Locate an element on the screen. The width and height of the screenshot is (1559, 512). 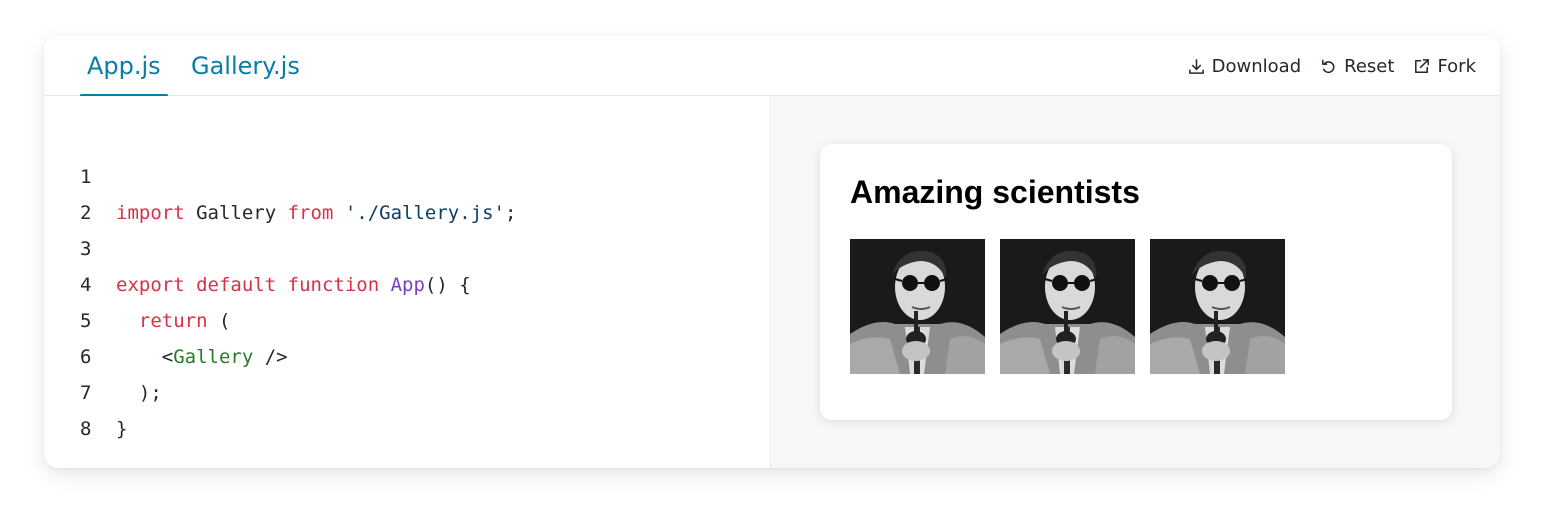
reset-icon is located at coordinates (1328, 66).